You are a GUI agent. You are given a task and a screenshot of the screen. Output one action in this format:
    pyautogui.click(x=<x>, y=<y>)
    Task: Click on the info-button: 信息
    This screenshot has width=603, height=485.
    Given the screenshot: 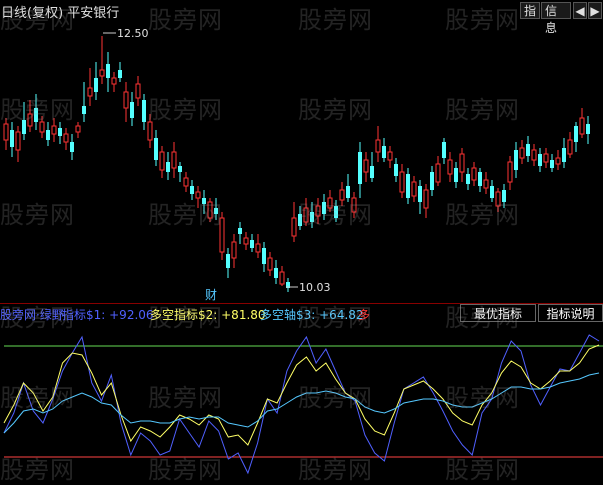 What is the action you would take?
    pyautogui.click(x=556, y=18)
    